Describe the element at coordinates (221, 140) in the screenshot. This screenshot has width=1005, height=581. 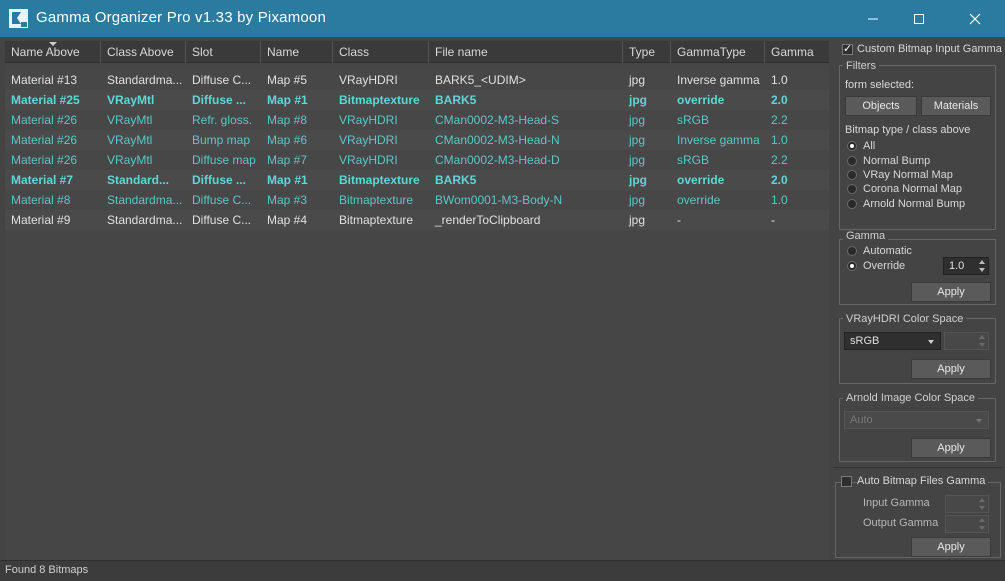
I see `cell-slot: Bump map` at that location.